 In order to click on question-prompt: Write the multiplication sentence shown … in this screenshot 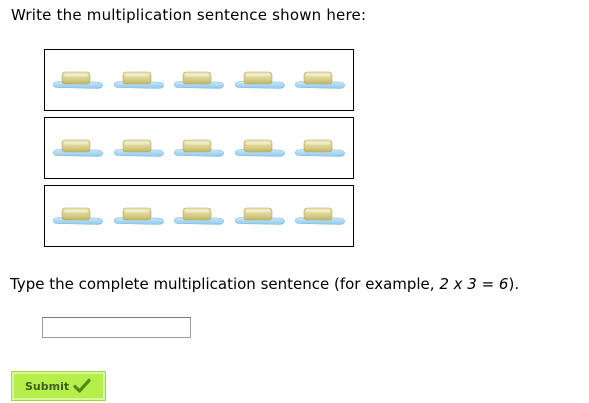, I will do `click(189, 15)`.